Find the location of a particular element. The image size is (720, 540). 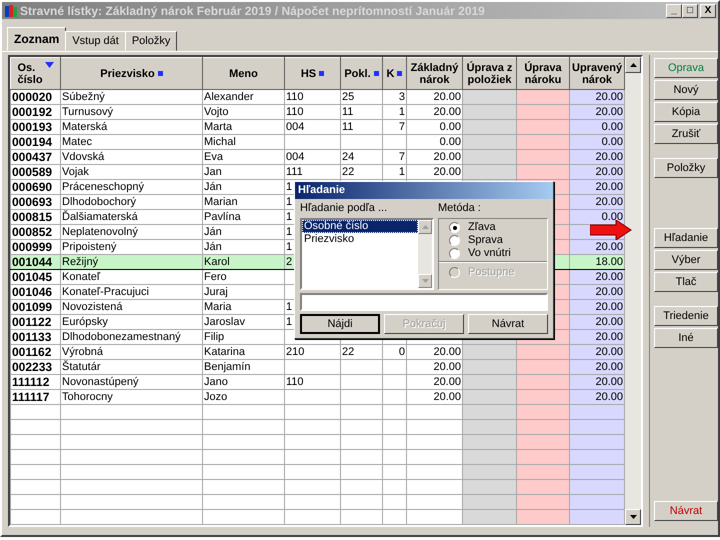

table-cell: Ján is located at coordinates (213, 246).